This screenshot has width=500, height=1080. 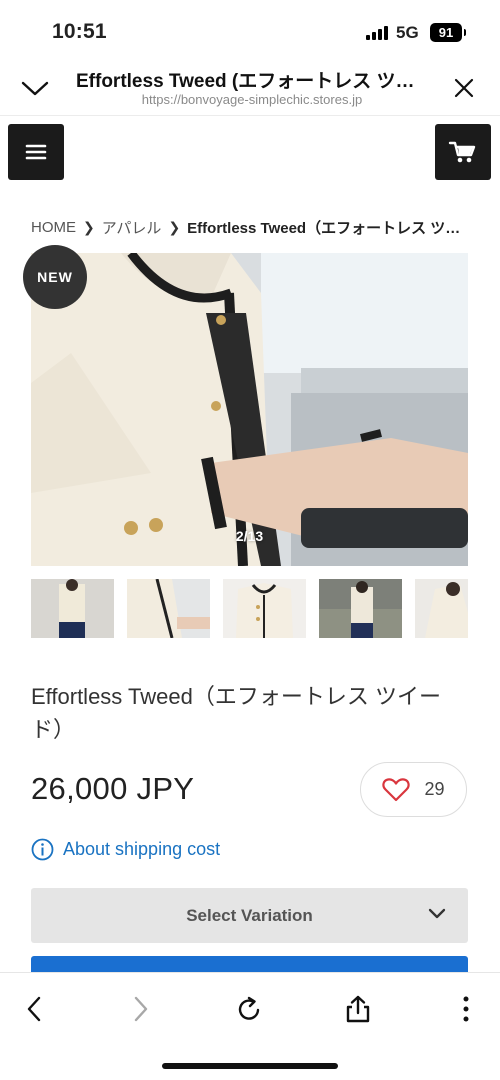 I want to click on chevron-left-icon, so click(x=34, y=1009).